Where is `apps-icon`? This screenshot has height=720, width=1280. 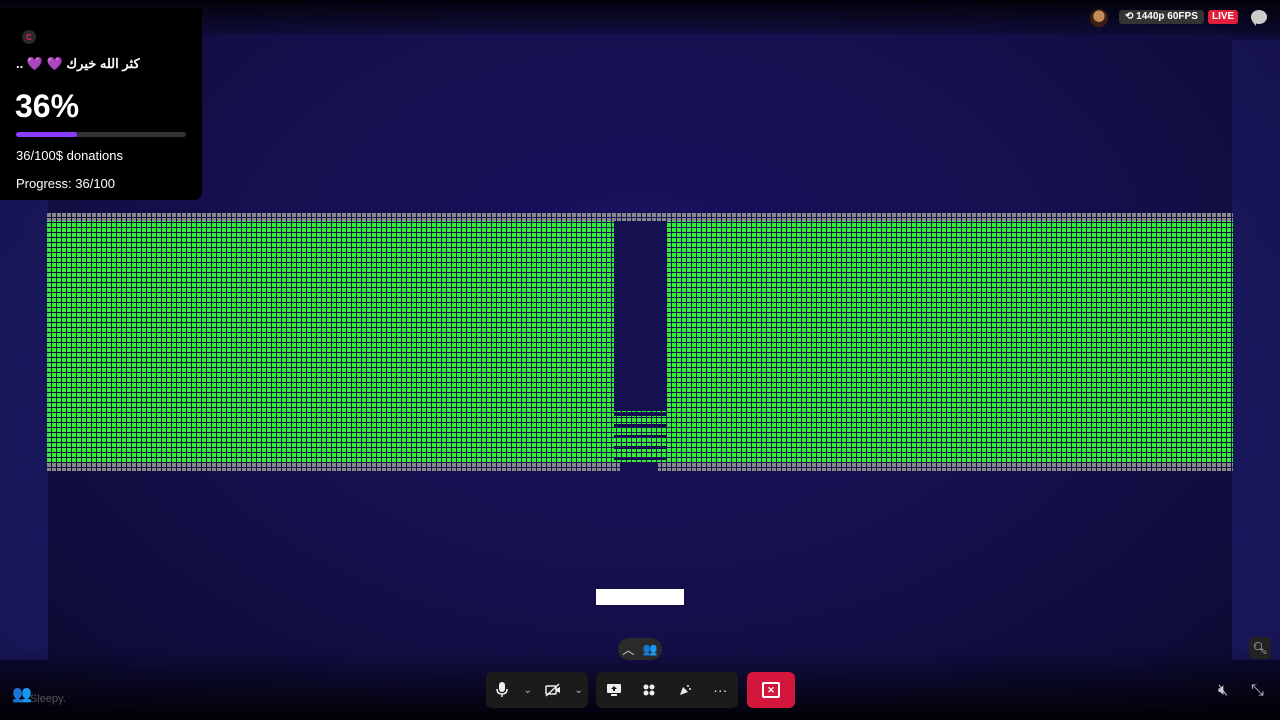
apps-icon is located at coordinates (649, 690).